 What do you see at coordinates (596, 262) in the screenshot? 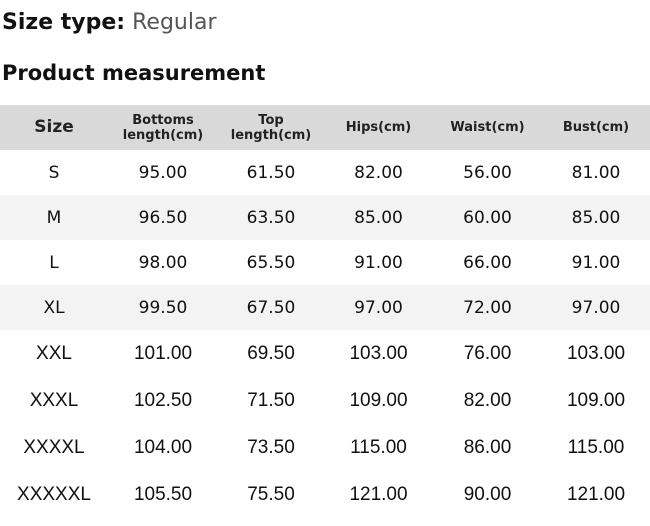
I see `cell-bust: 91.00` at bounding box center [596, 262].